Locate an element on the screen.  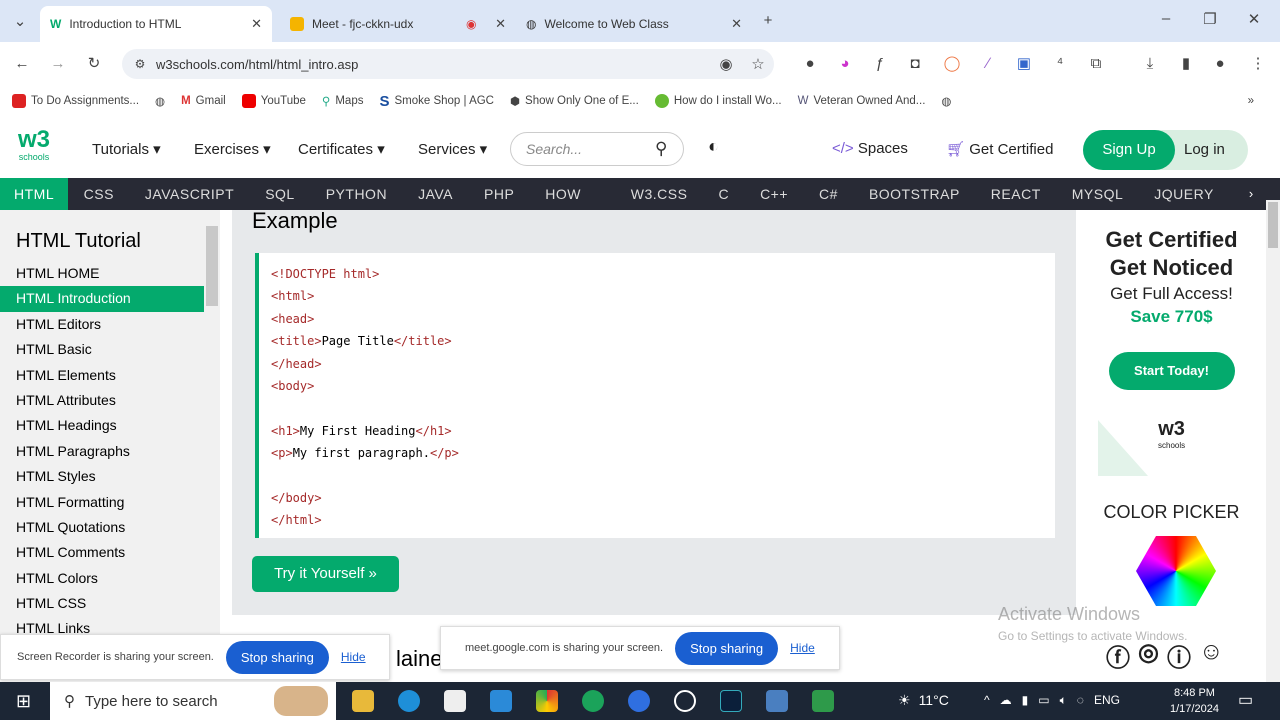
reload-icon: ↻ is located at coordinates (94, 63).